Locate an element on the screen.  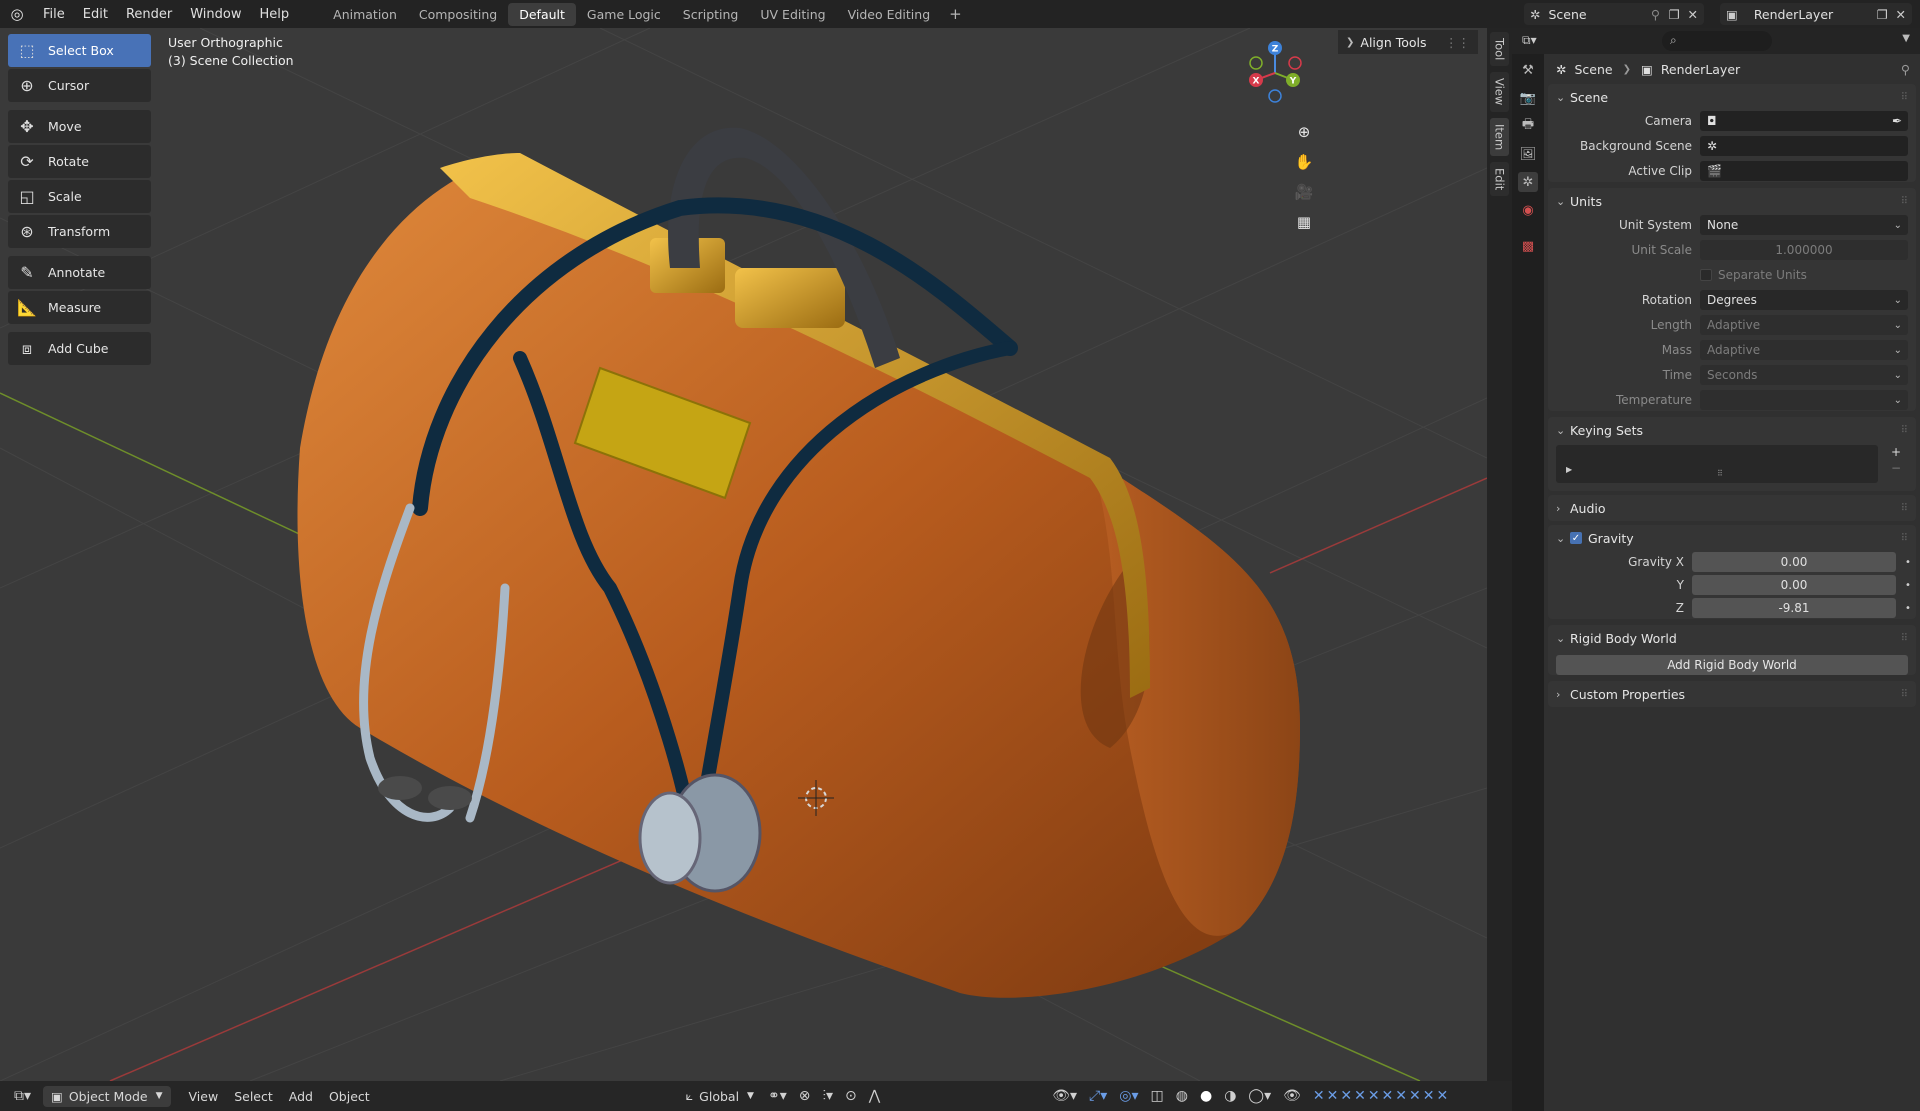
remove-scene-icon: ✕ is located at coordinates (1693, 14).